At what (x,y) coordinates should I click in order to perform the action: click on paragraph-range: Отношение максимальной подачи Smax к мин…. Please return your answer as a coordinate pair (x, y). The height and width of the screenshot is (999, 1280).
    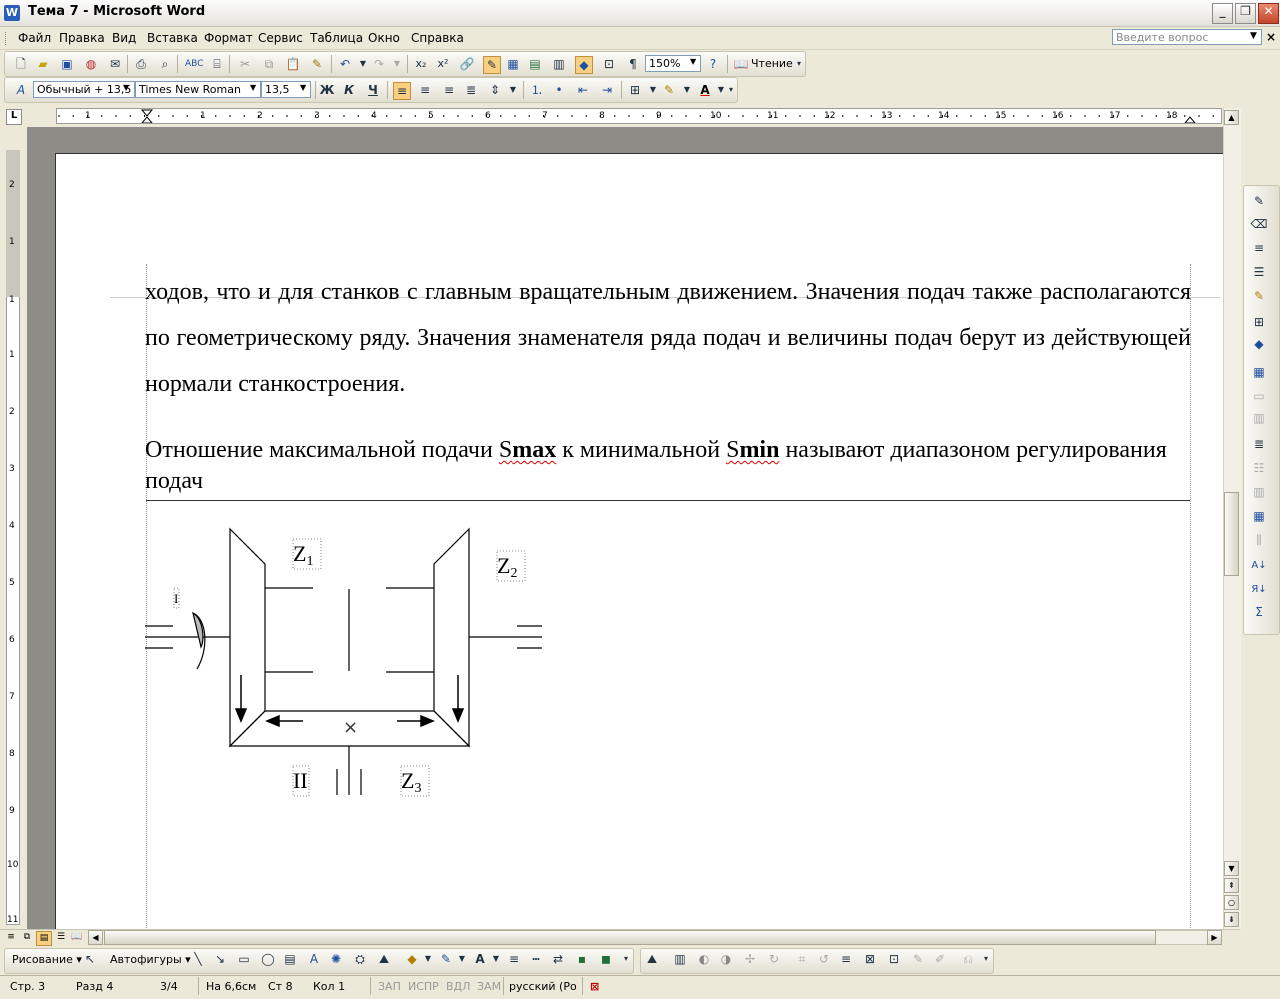
    Looking at the image, I should click on (668, 466).